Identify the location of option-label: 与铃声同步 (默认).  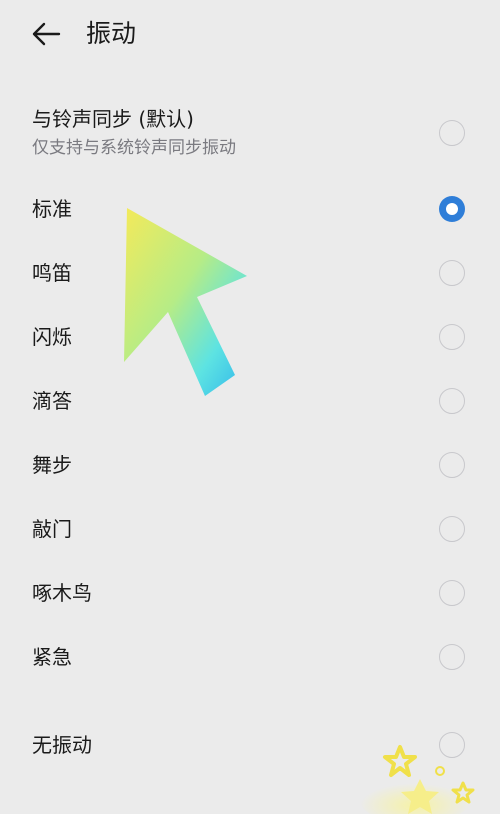
(113, 119).